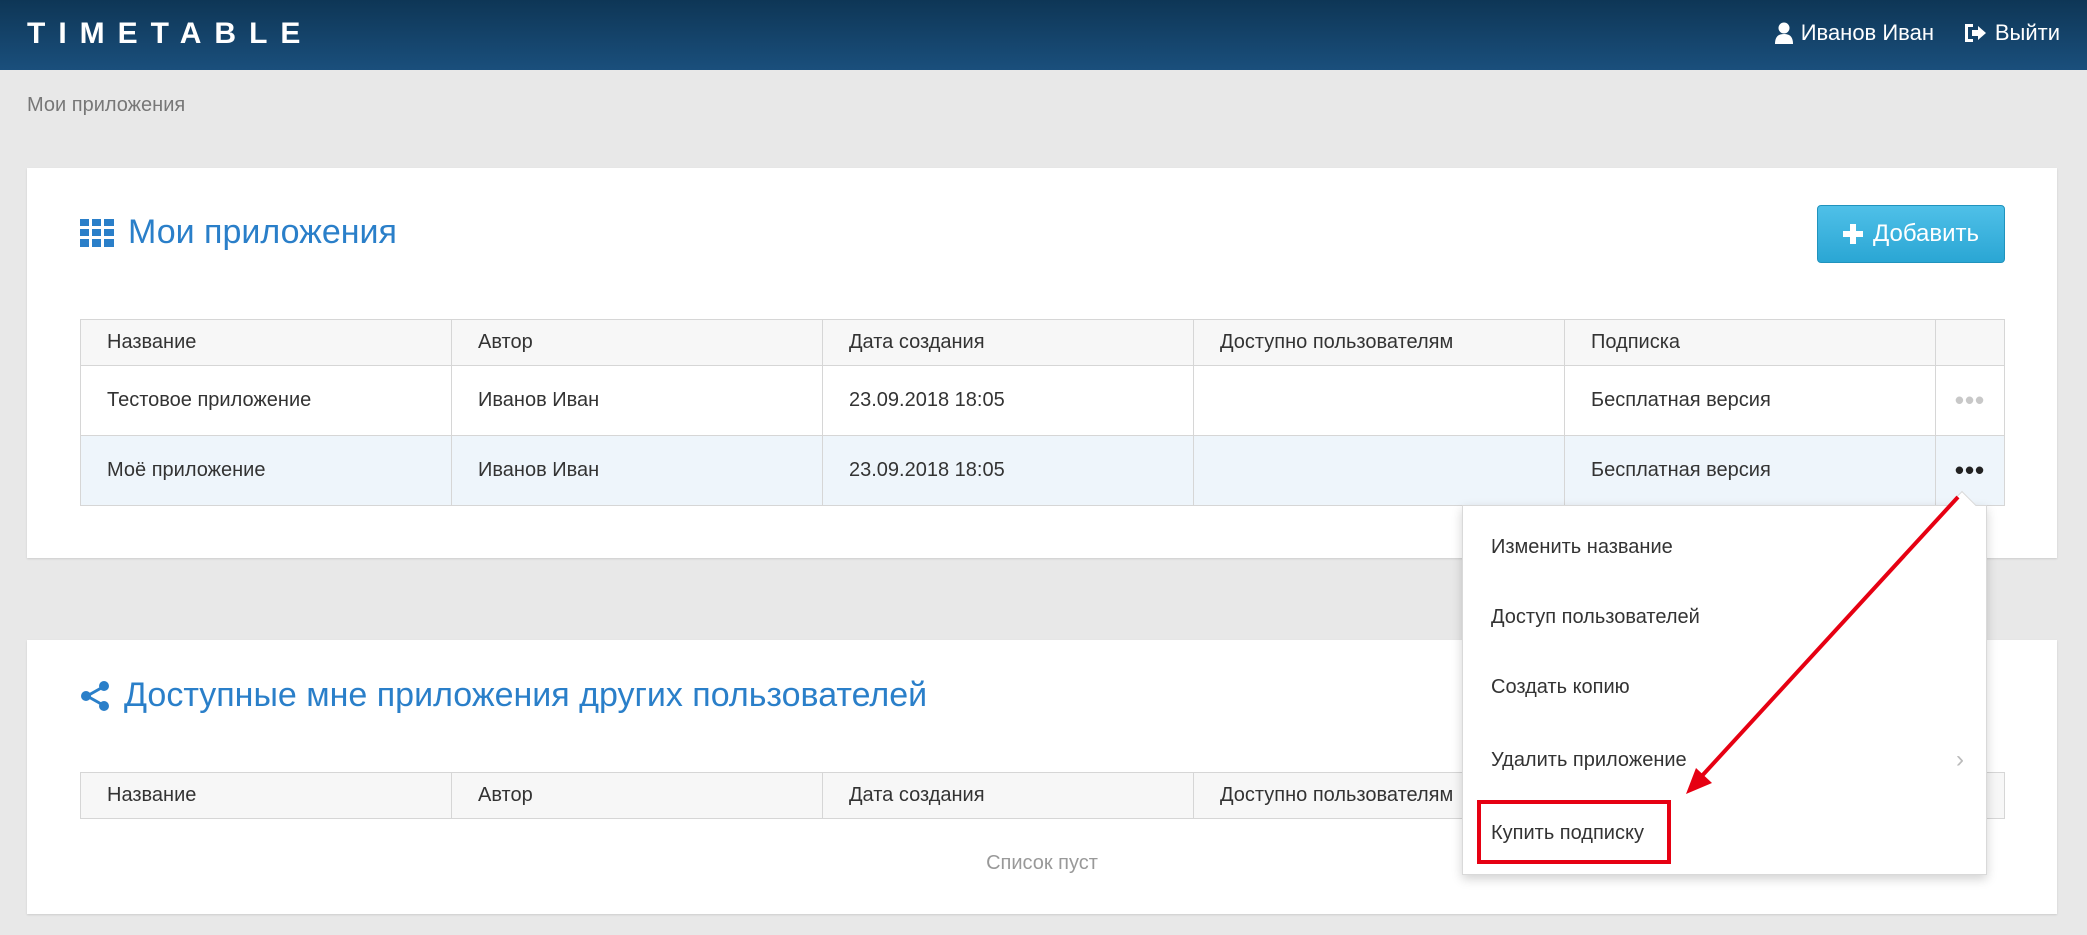  I want to click on user-name: Иванов Иван, so click(1867, 32).